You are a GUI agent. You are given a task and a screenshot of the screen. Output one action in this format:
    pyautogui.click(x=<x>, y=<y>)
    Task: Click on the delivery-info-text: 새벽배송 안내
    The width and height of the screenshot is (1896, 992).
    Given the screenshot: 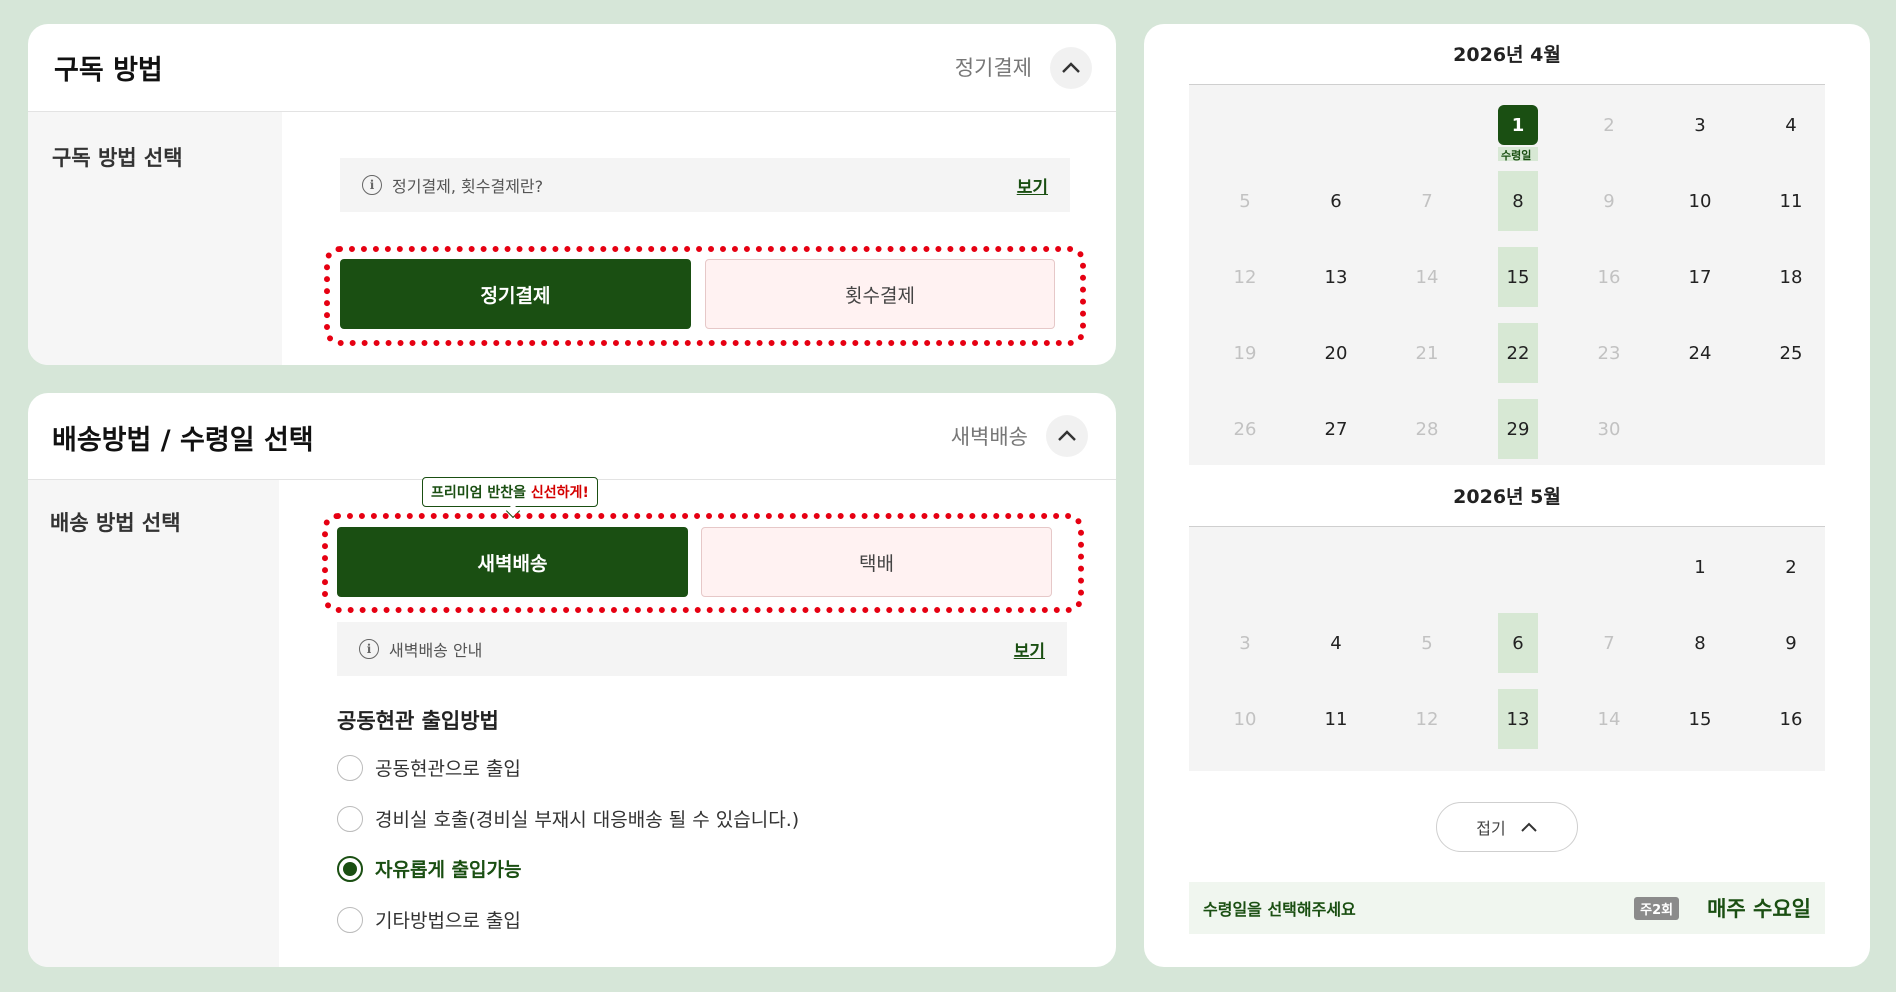 What is the action you would take?
    pyautogui.click(x=436, y=650)
    